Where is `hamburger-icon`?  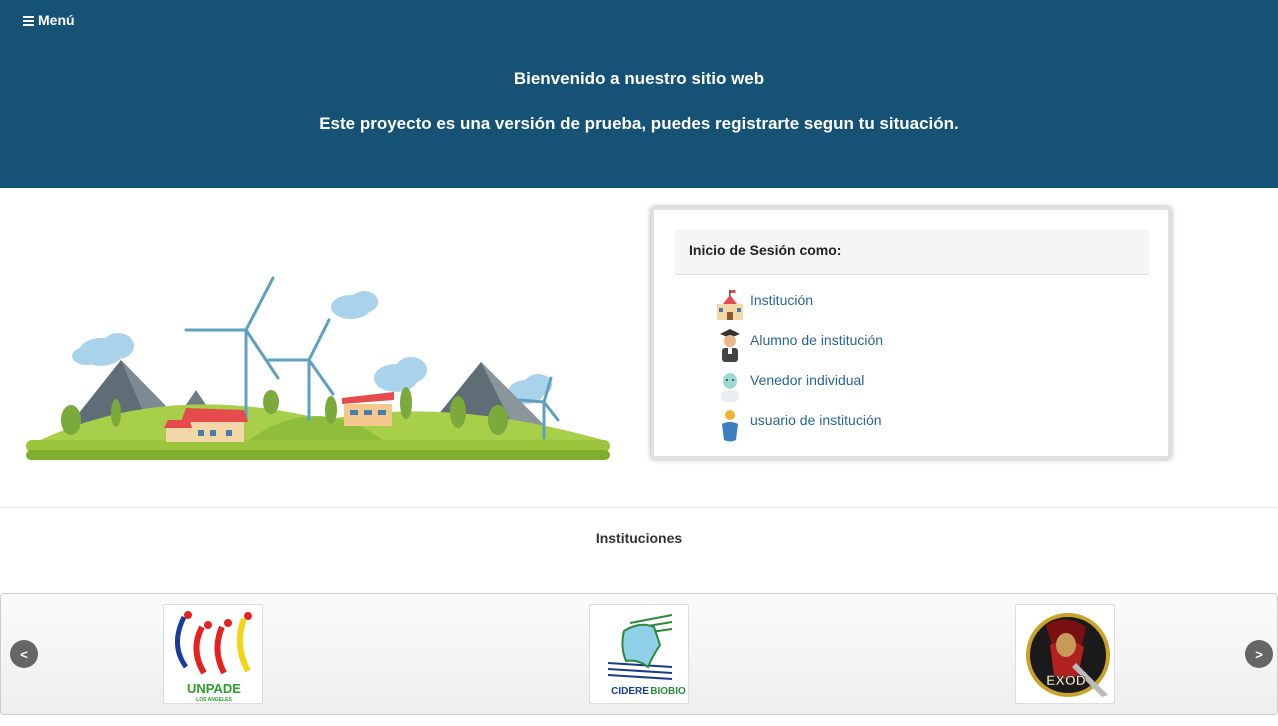 hamburger-icon is located at coordinates (28, 20).